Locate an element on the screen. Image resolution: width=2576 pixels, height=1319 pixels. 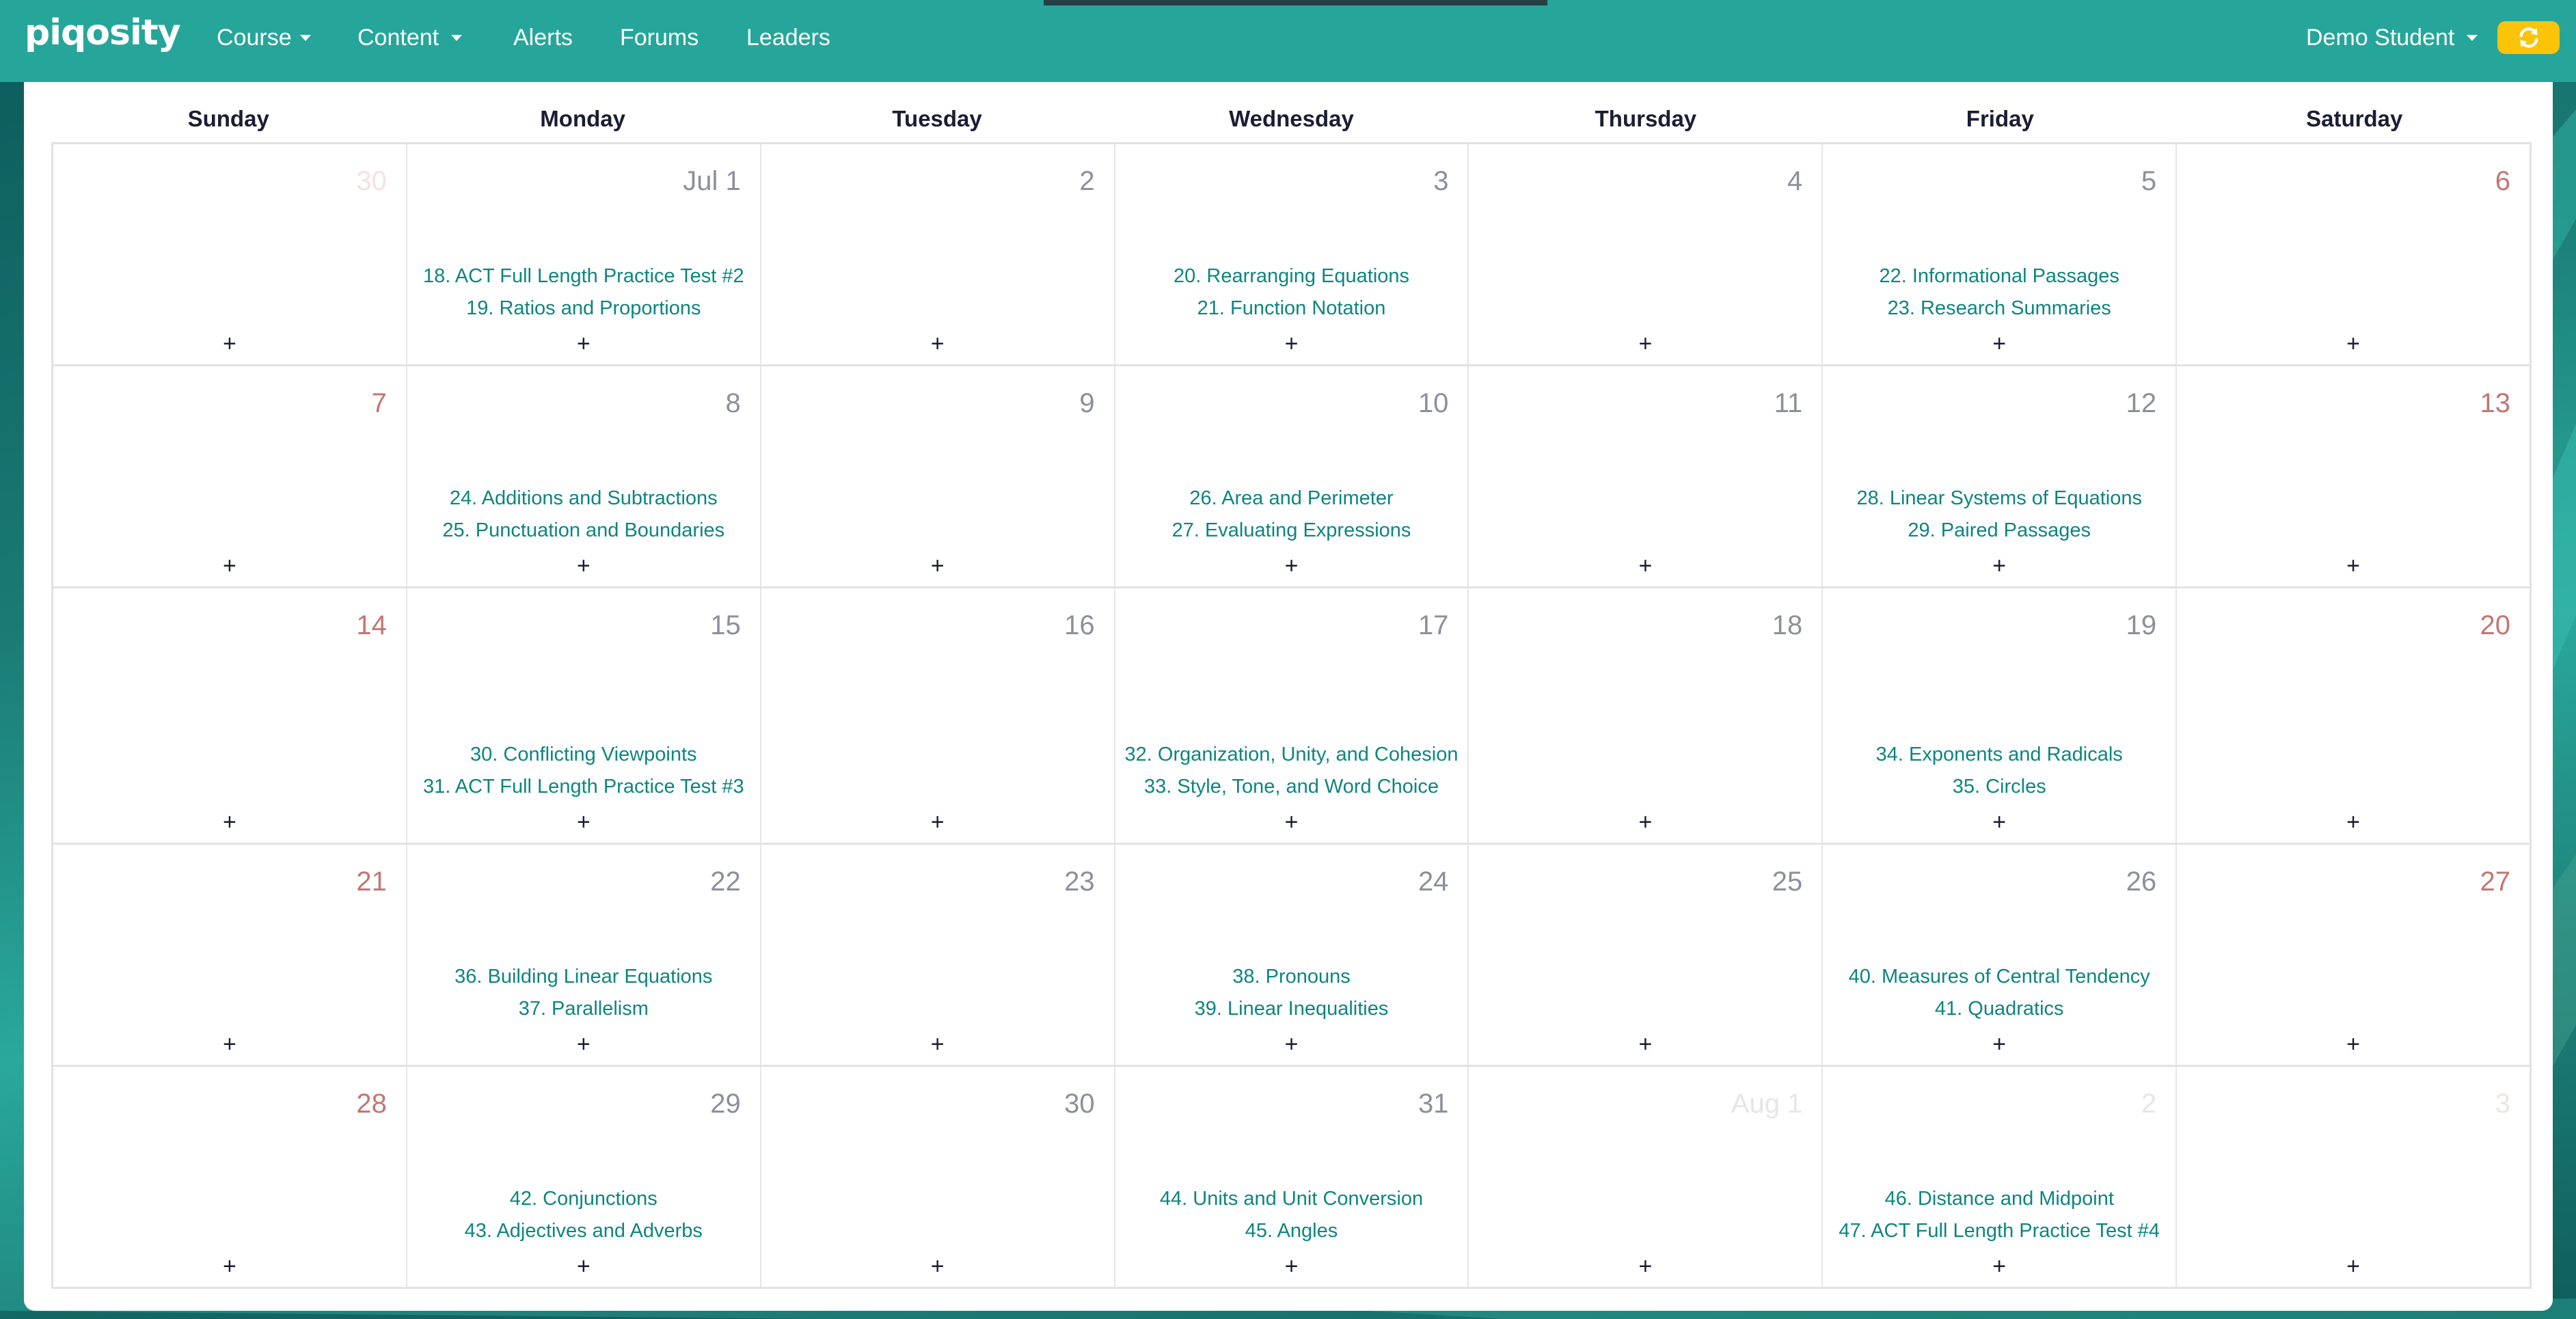
calendar-day-cell: 3 + is located at coordinates (2354, 1177).